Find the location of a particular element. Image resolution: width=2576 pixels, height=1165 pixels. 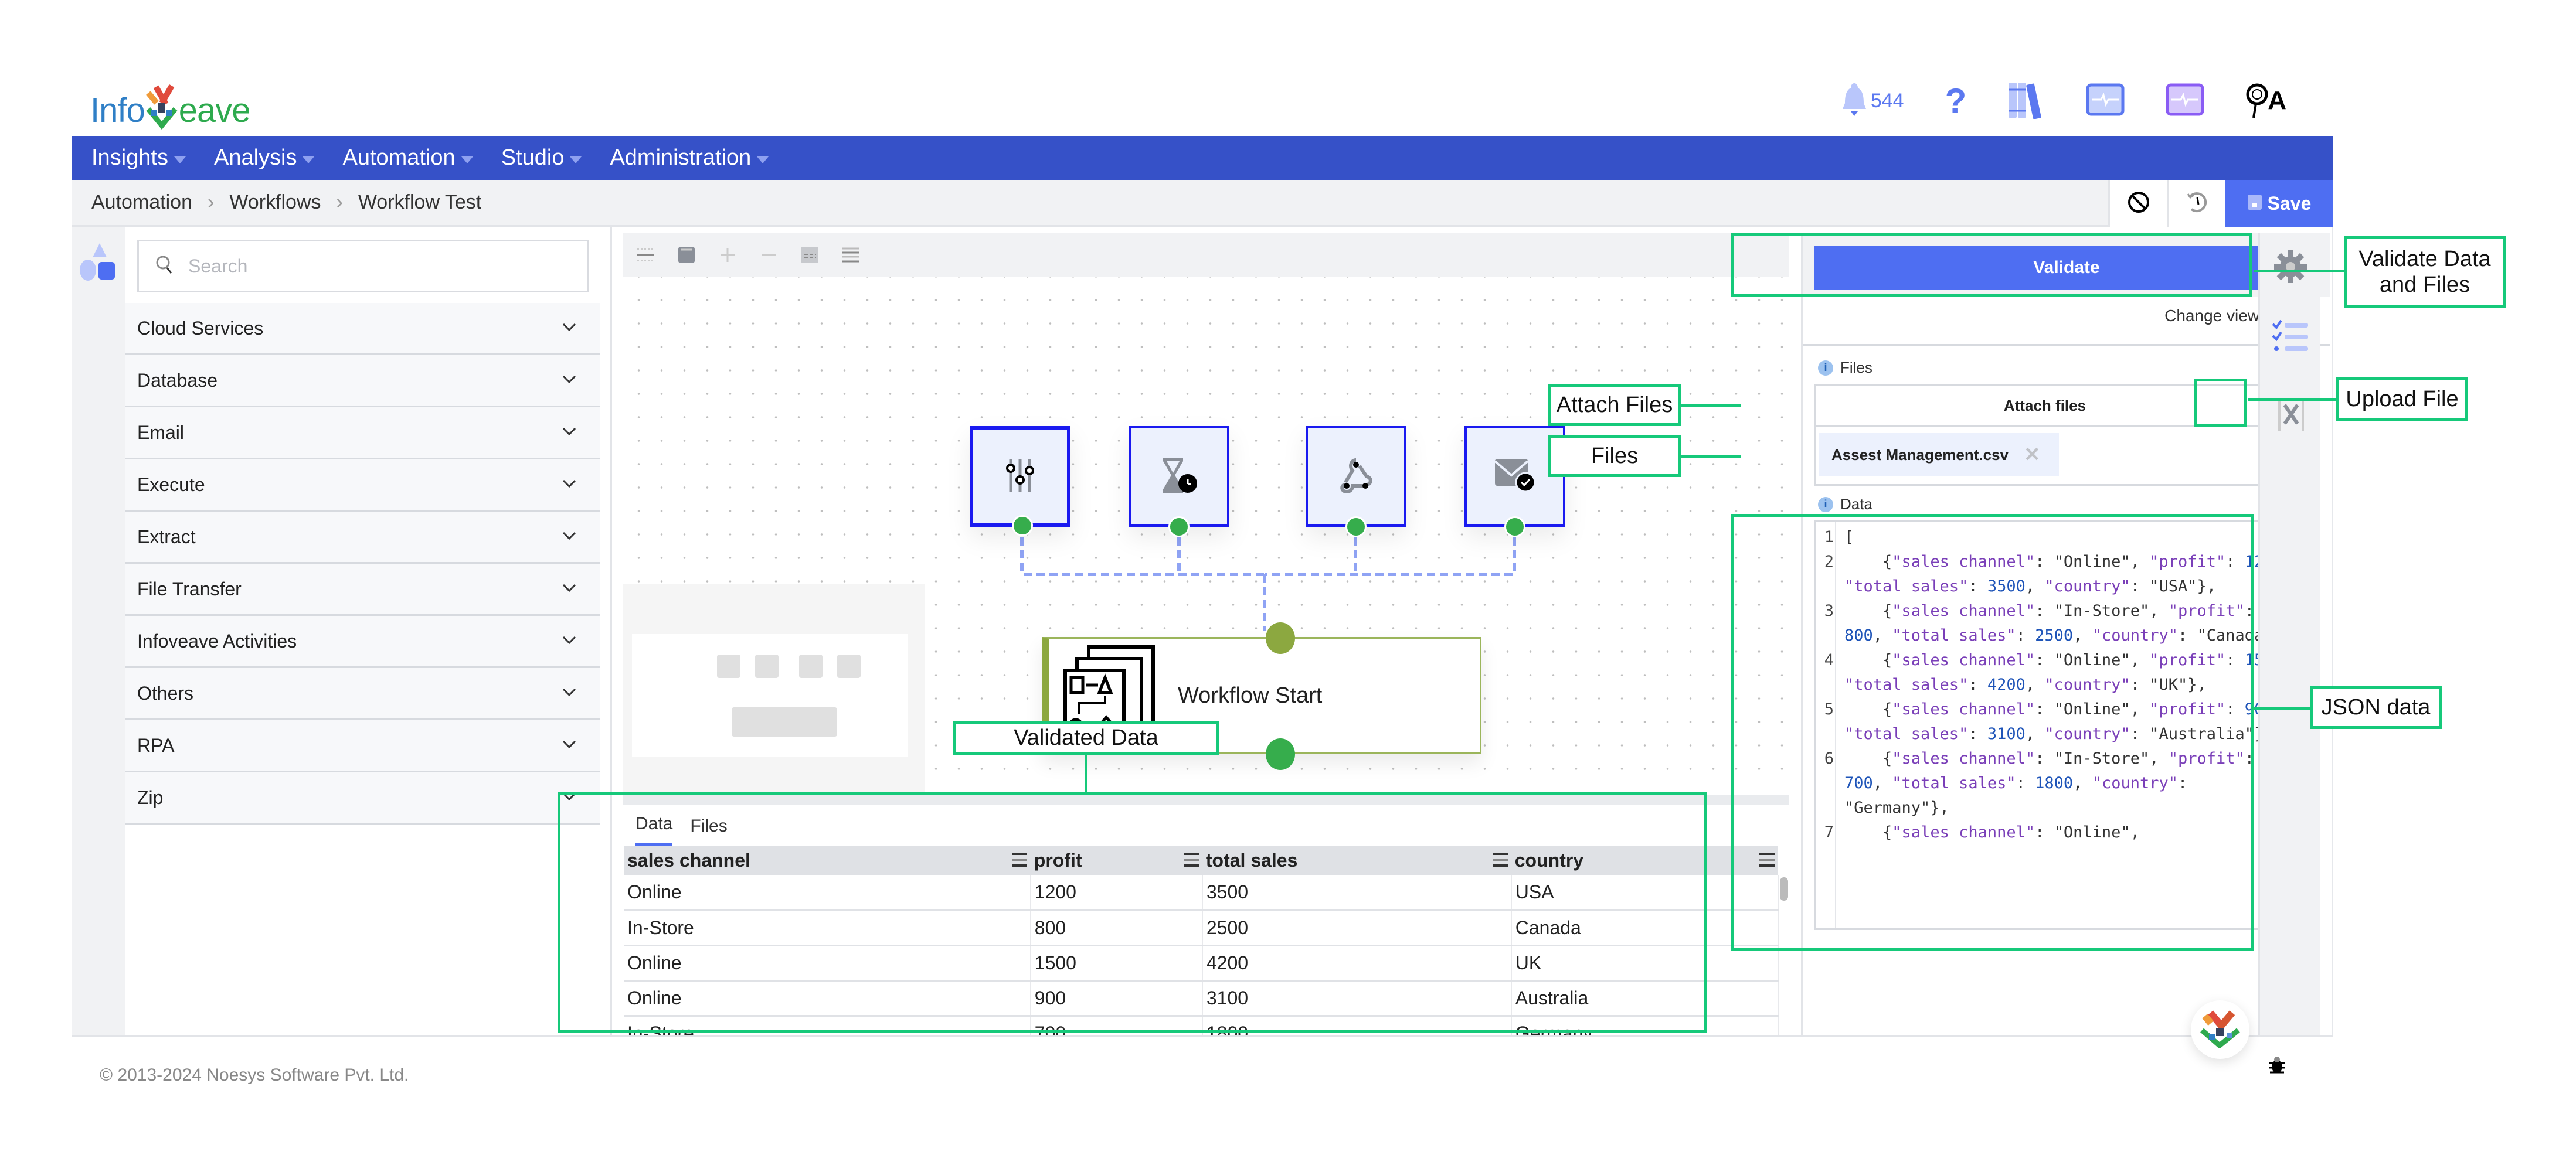

category-file-transfer: File Transfer is located at coordinates (363, 590).